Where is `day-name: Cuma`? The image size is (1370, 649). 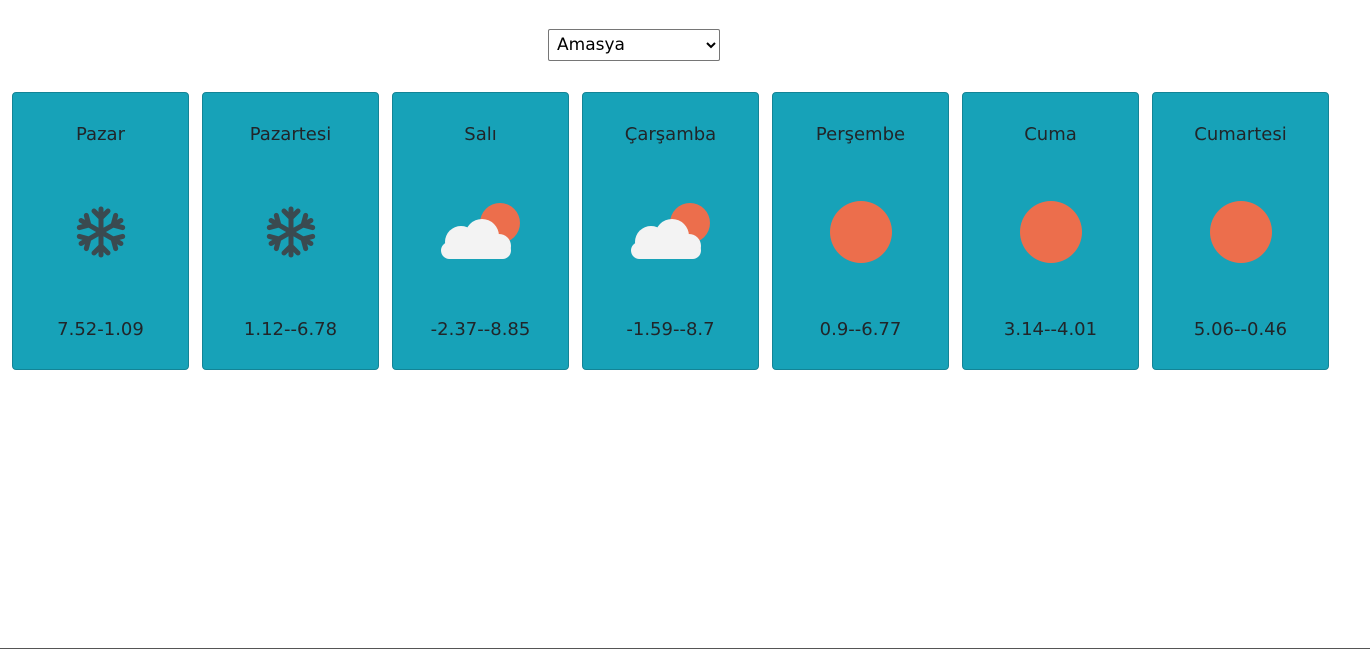 day-name: Cuma is located at coordinates (1050, 134).